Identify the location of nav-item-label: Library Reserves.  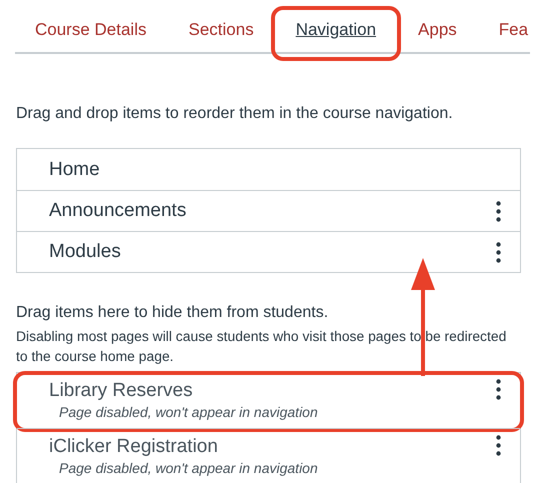
(183, 391).